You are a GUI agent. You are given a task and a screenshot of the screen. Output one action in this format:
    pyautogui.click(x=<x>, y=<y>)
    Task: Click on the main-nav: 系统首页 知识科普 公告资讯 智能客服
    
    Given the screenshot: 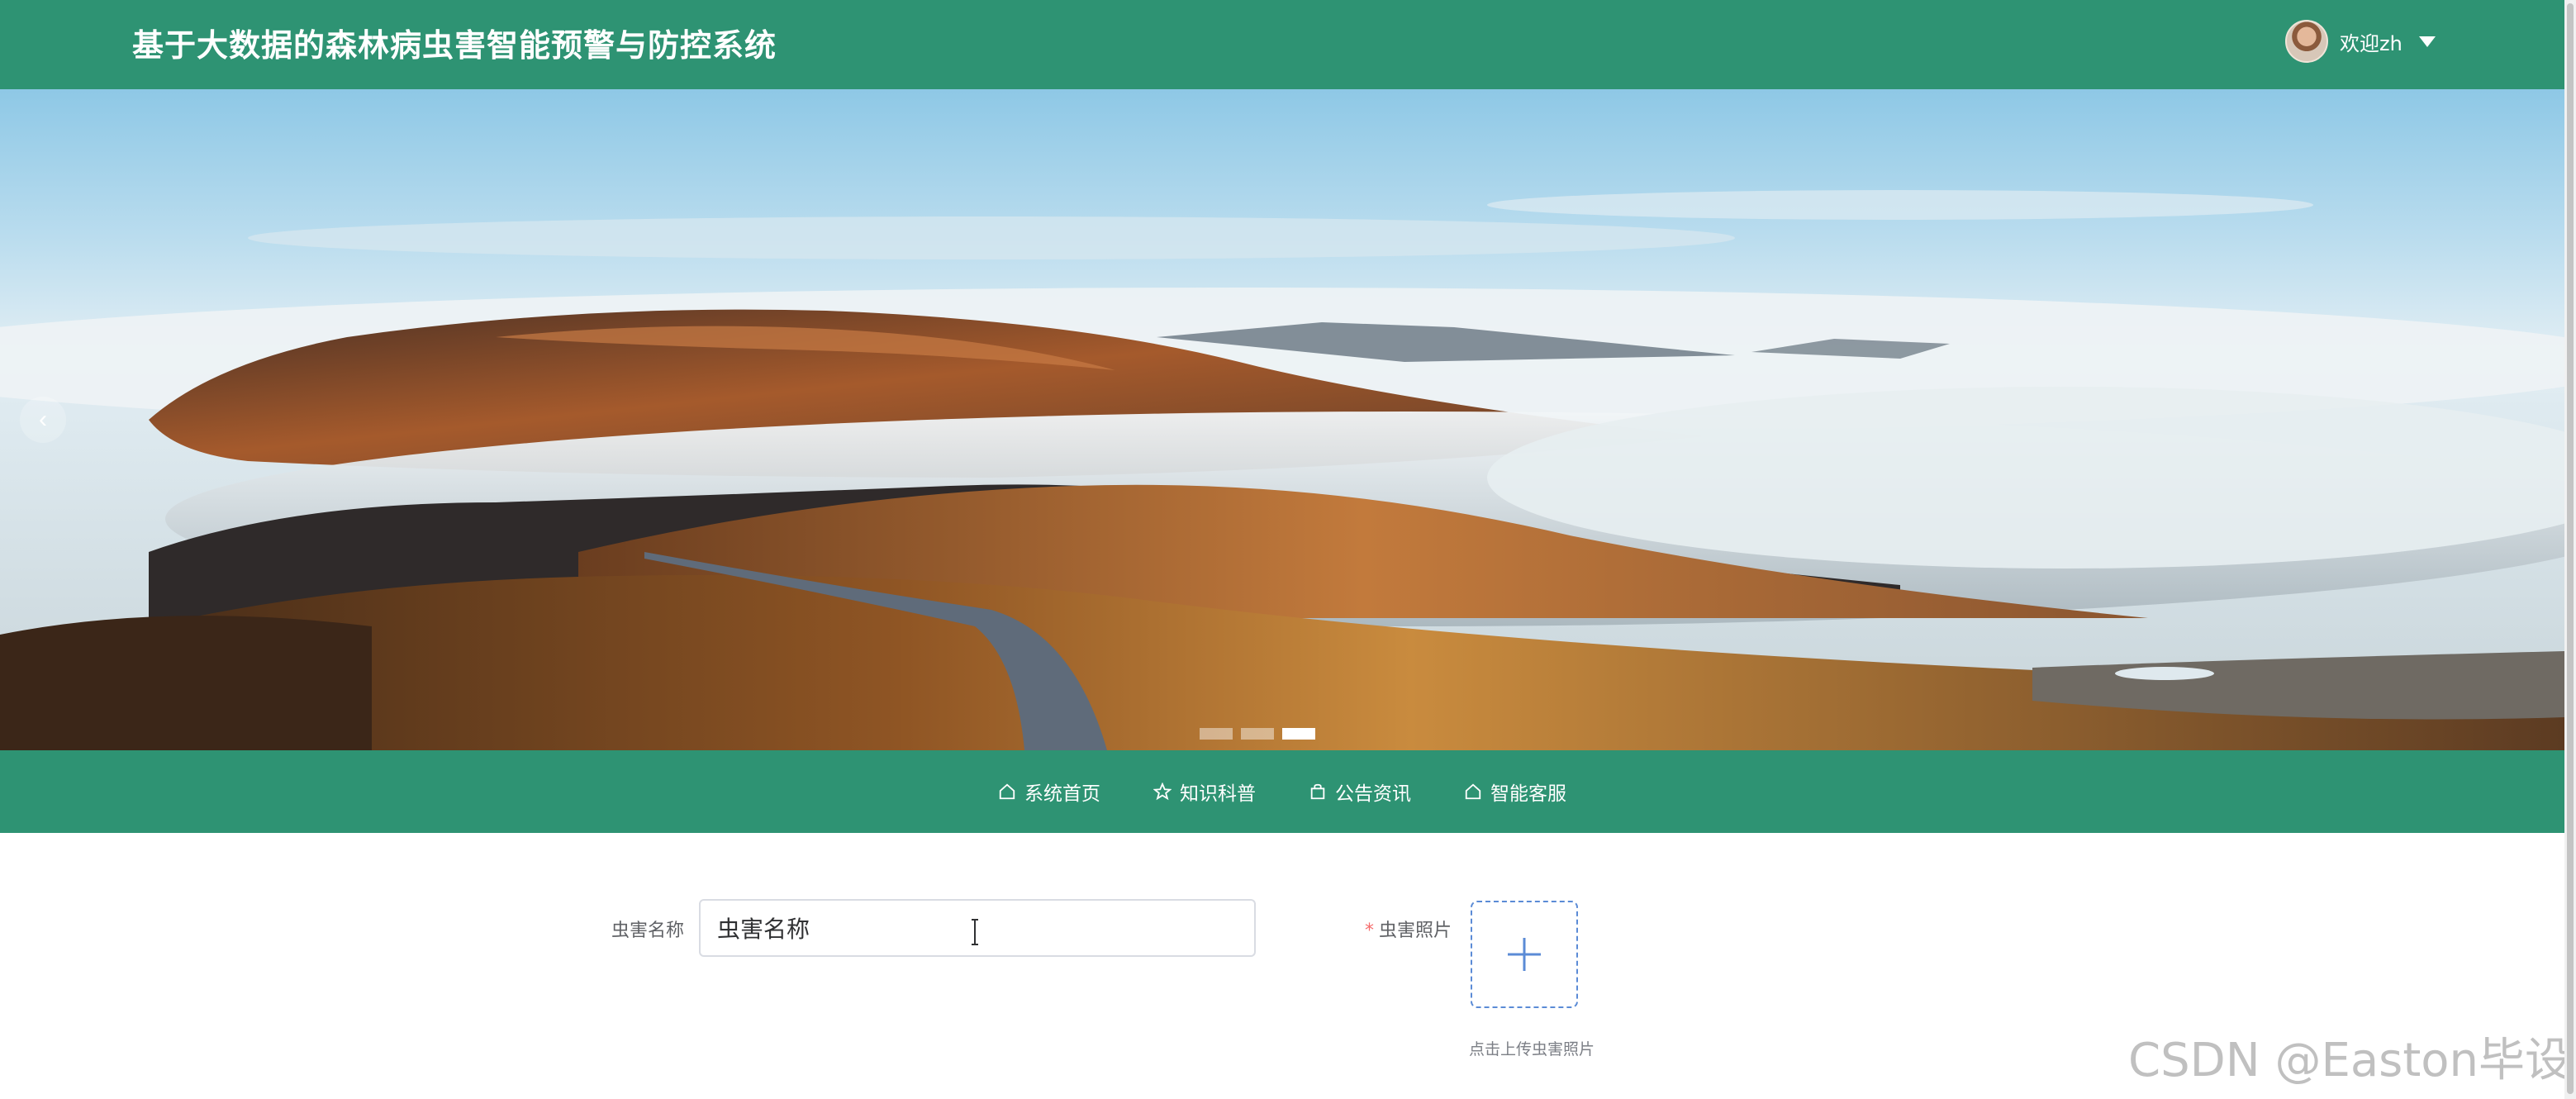 What is the action you would take?
    pyautogui.click(x=1282, y=791)
    